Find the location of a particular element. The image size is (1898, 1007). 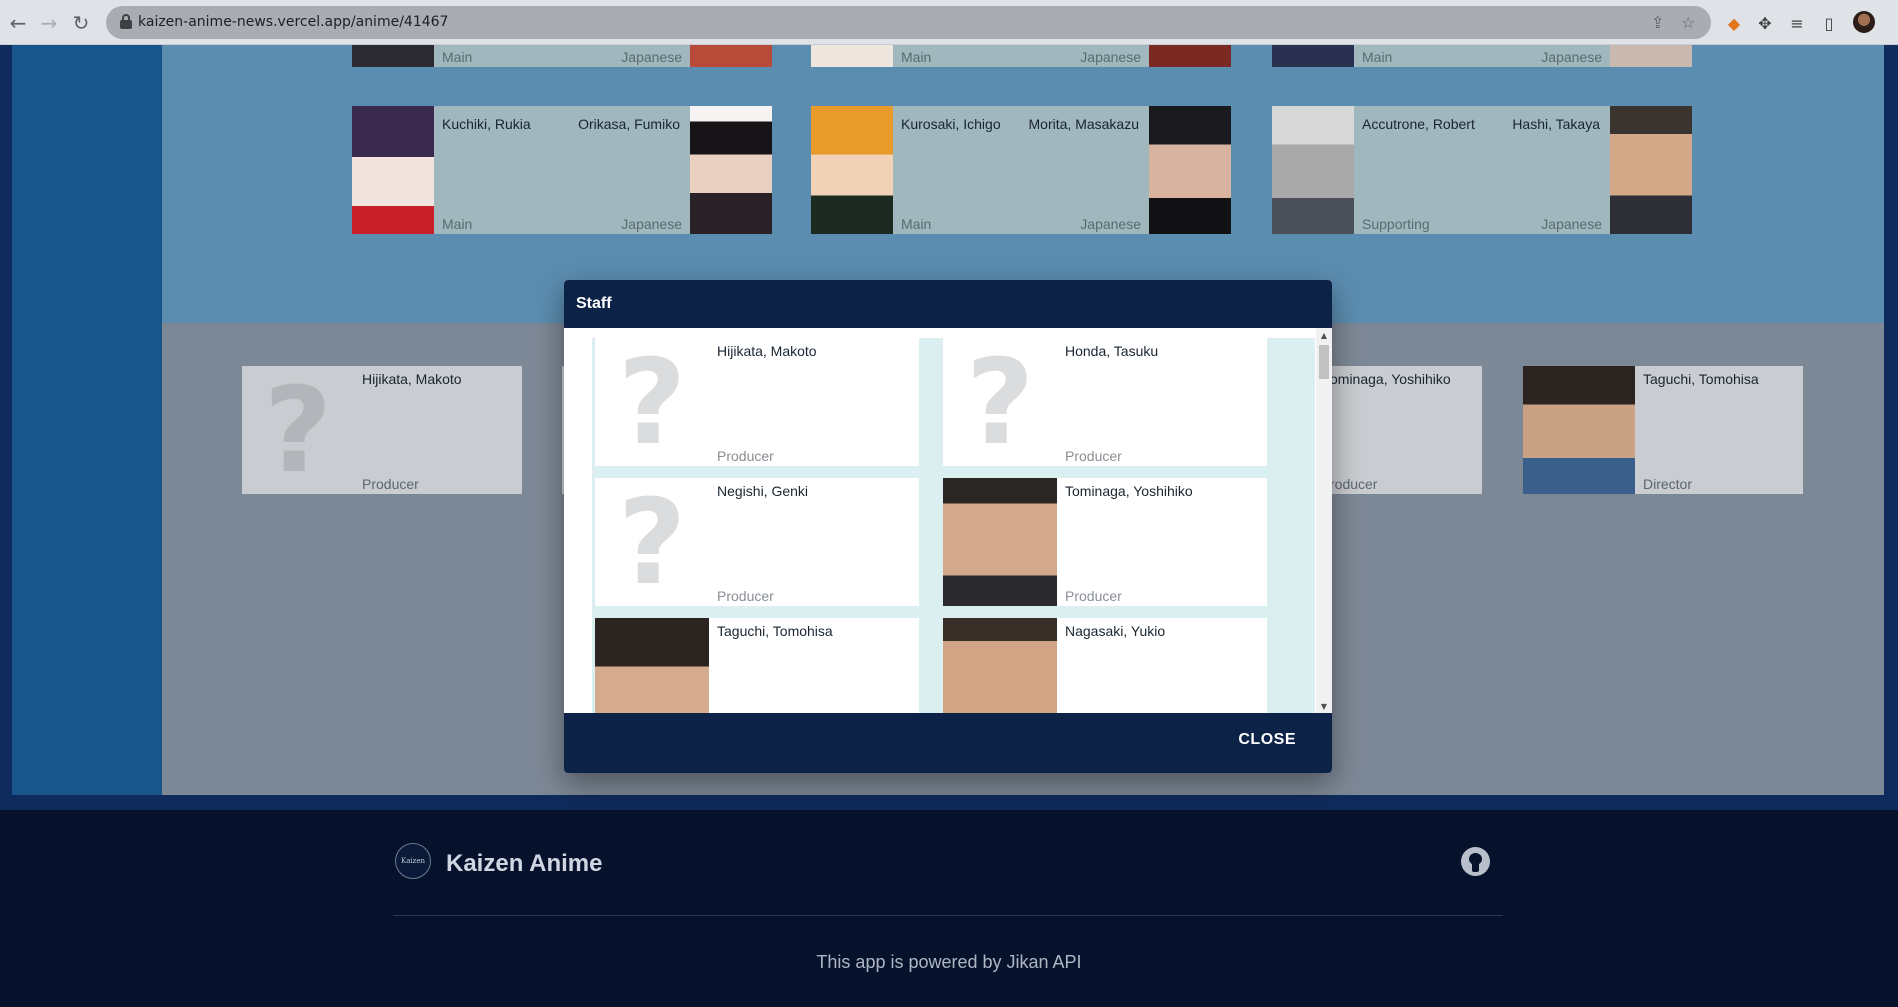

character-name: Kuchiki, Rukia is located at coordinates (486, 124).